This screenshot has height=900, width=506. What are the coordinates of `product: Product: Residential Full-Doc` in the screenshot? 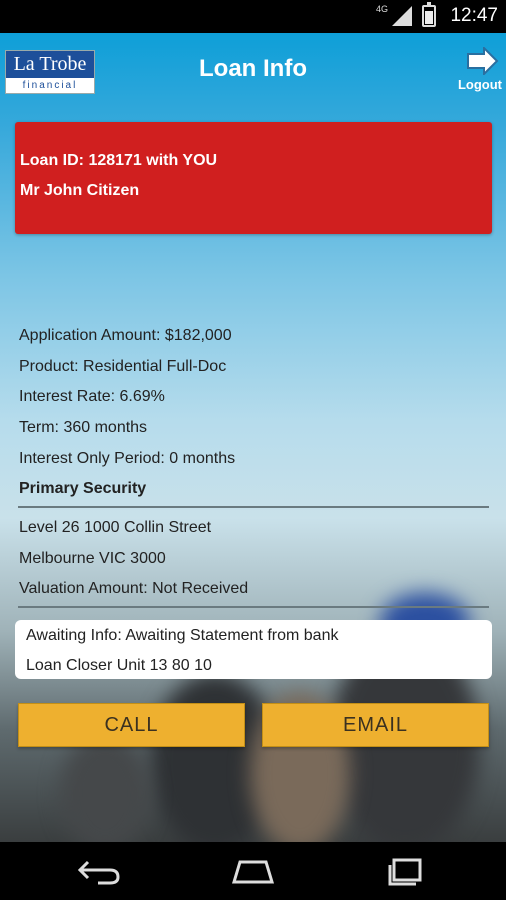 It's located at (123, 366).